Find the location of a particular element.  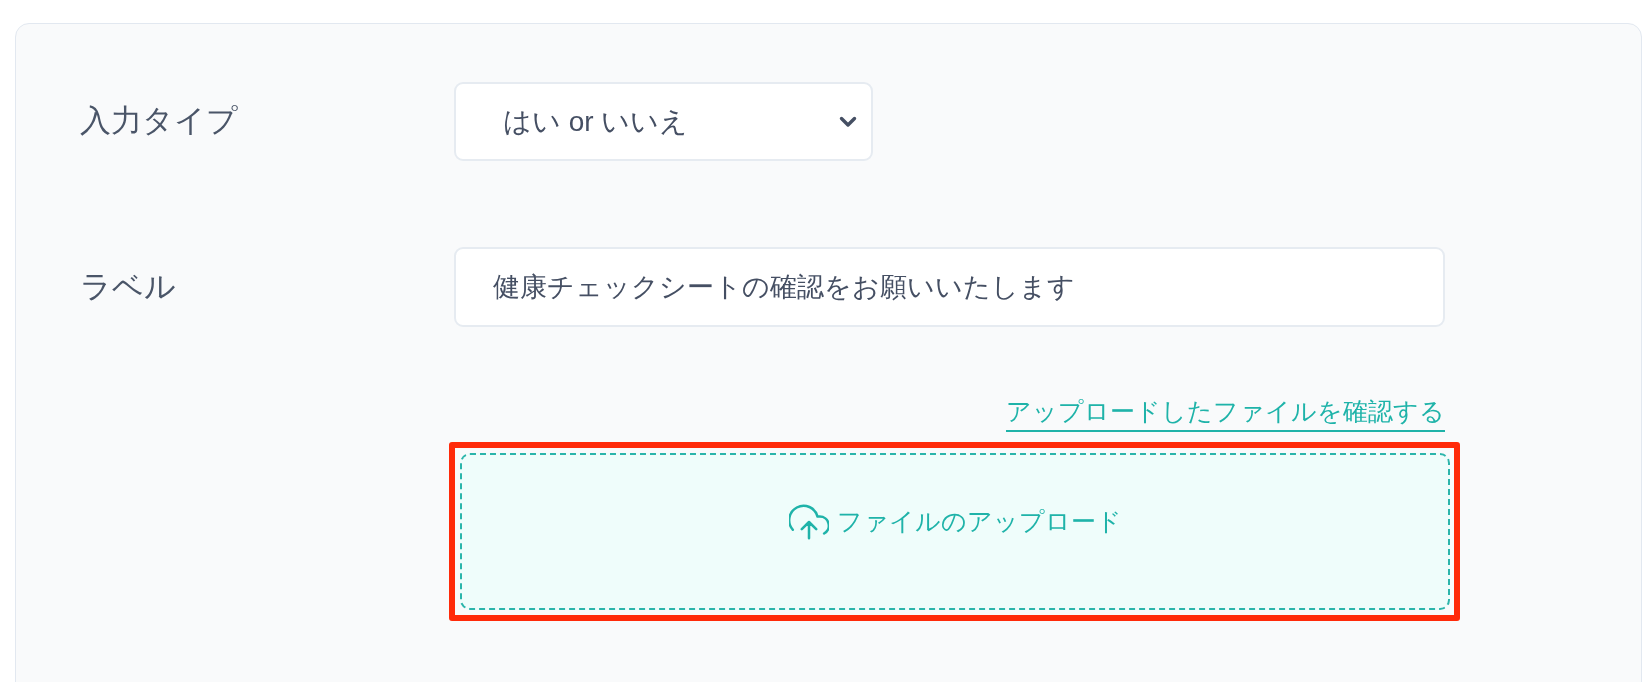

field-label: ラベル is located at coordinates (128, 286).